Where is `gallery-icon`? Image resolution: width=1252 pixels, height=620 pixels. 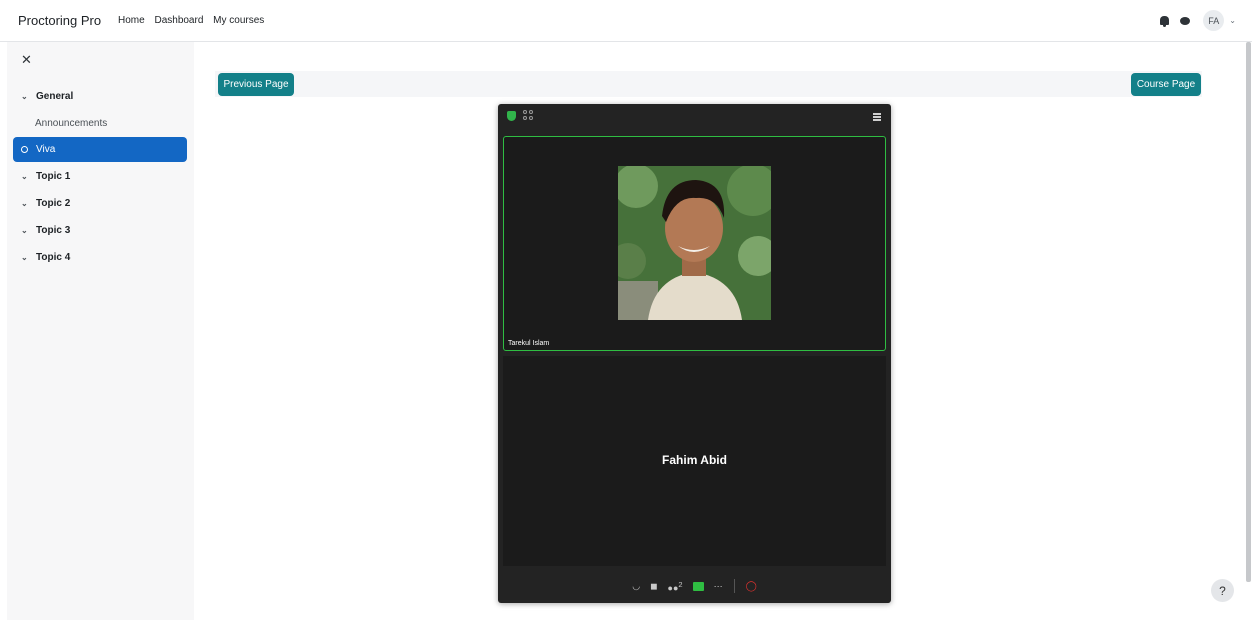 gallery-icon is located at coordinates (528, 115).